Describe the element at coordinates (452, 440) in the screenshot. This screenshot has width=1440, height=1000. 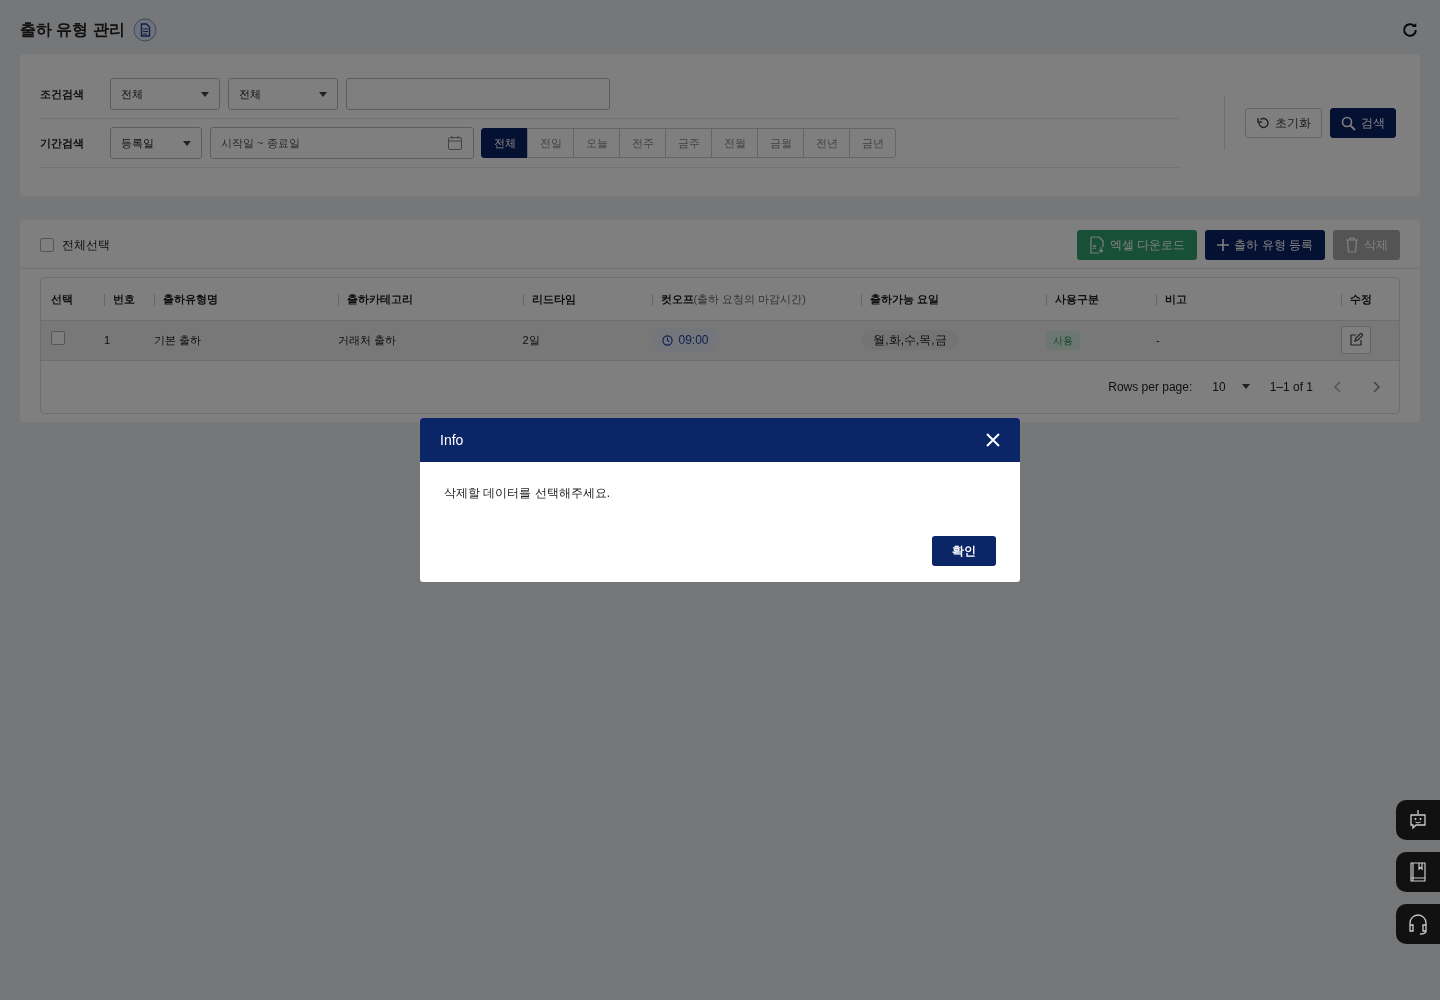
I see `dialog-title: Info` at that location.